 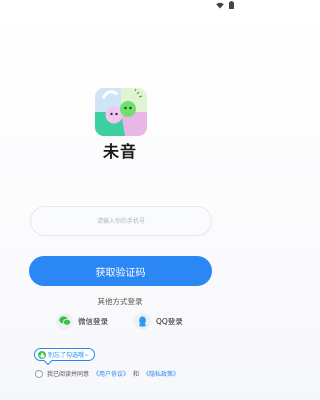 I want to click on status-icons, so click(x=225, y=5).